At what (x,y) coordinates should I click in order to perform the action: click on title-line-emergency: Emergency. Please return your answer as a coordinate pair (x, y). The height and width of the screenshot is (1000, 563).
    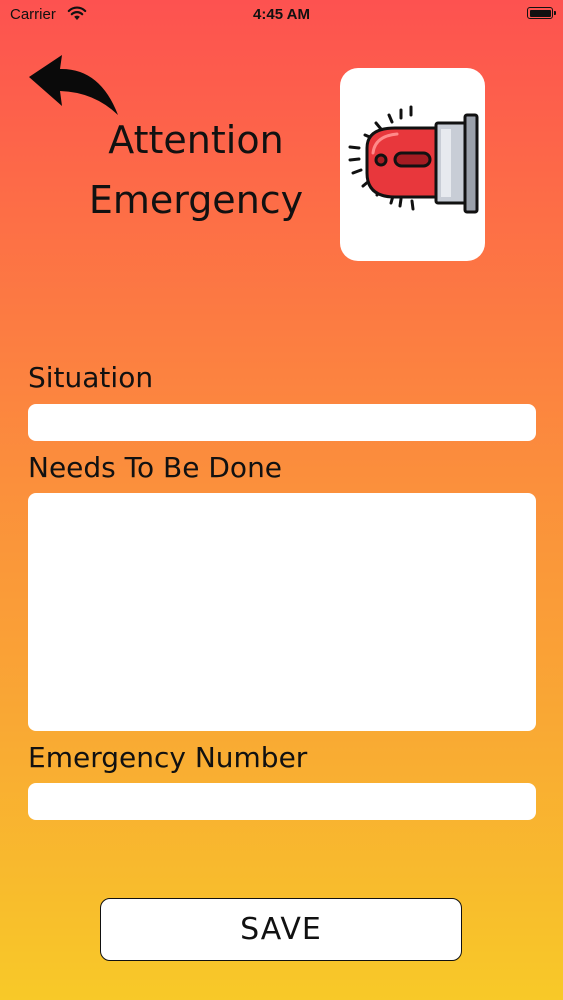
    Looking at the image, I should click on (196, 200).